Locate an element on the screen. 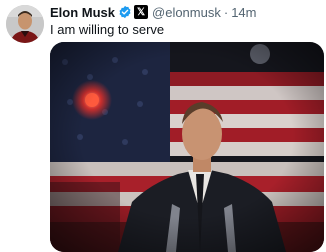  verified-badge-icon is located at coordinates (125, 12).